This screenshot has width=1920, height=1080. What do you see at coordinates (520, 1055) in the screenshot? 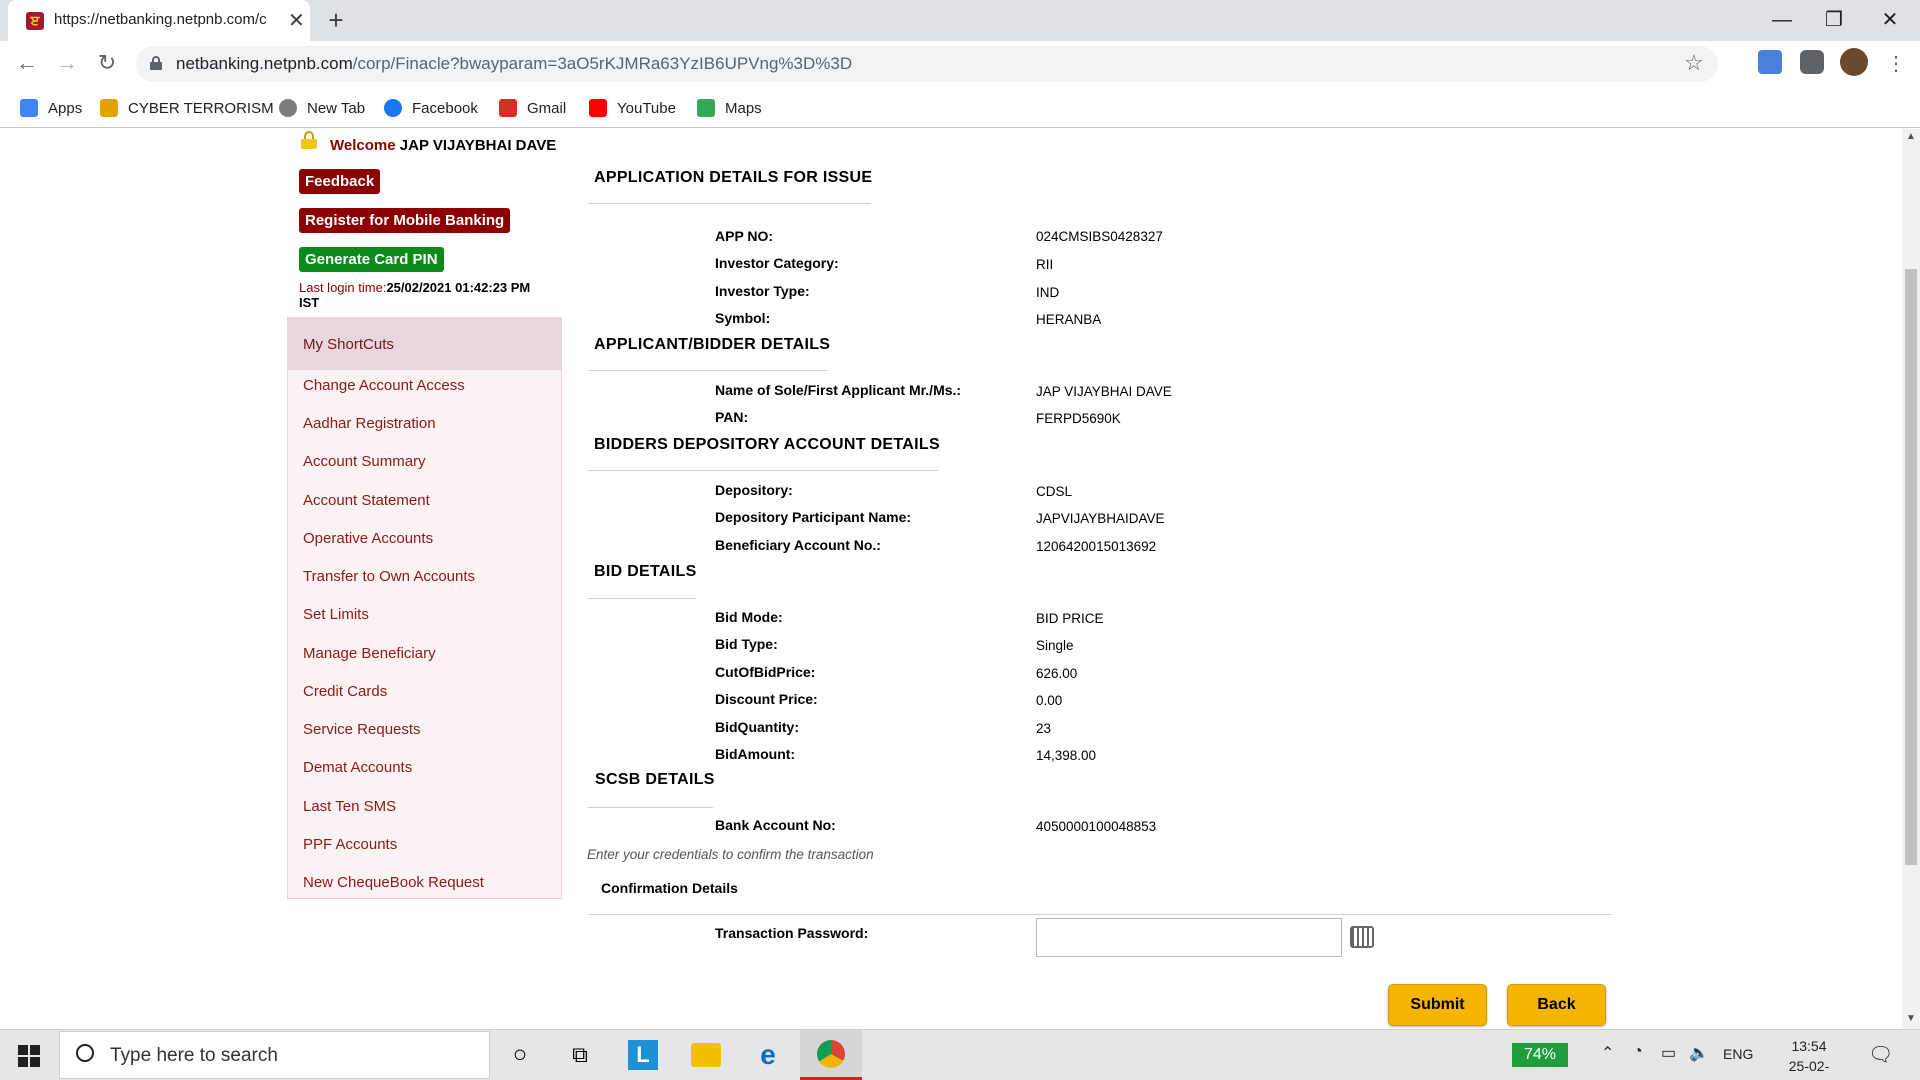
I see `cortana-icon: ○` at bounding box center [520, 1055].